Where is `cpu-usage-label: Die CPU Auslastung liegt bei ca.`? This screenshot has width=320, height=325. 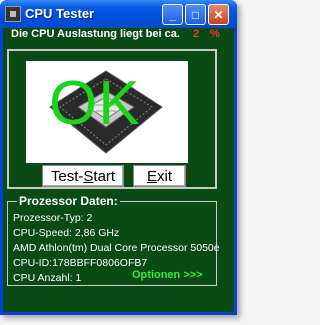
cpu-usage-label: Die CPU Auslastung liegt bei ca. is located at coordinates (95, 34).